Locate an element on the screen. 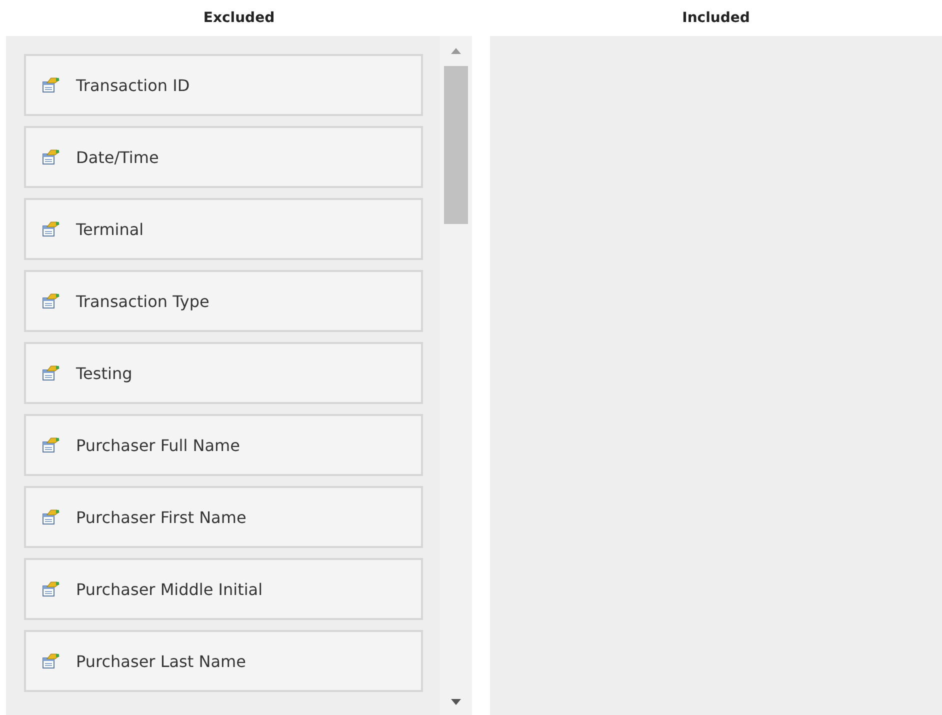  field-item: Purchaser Full Name is located at coordinates (223, 445).